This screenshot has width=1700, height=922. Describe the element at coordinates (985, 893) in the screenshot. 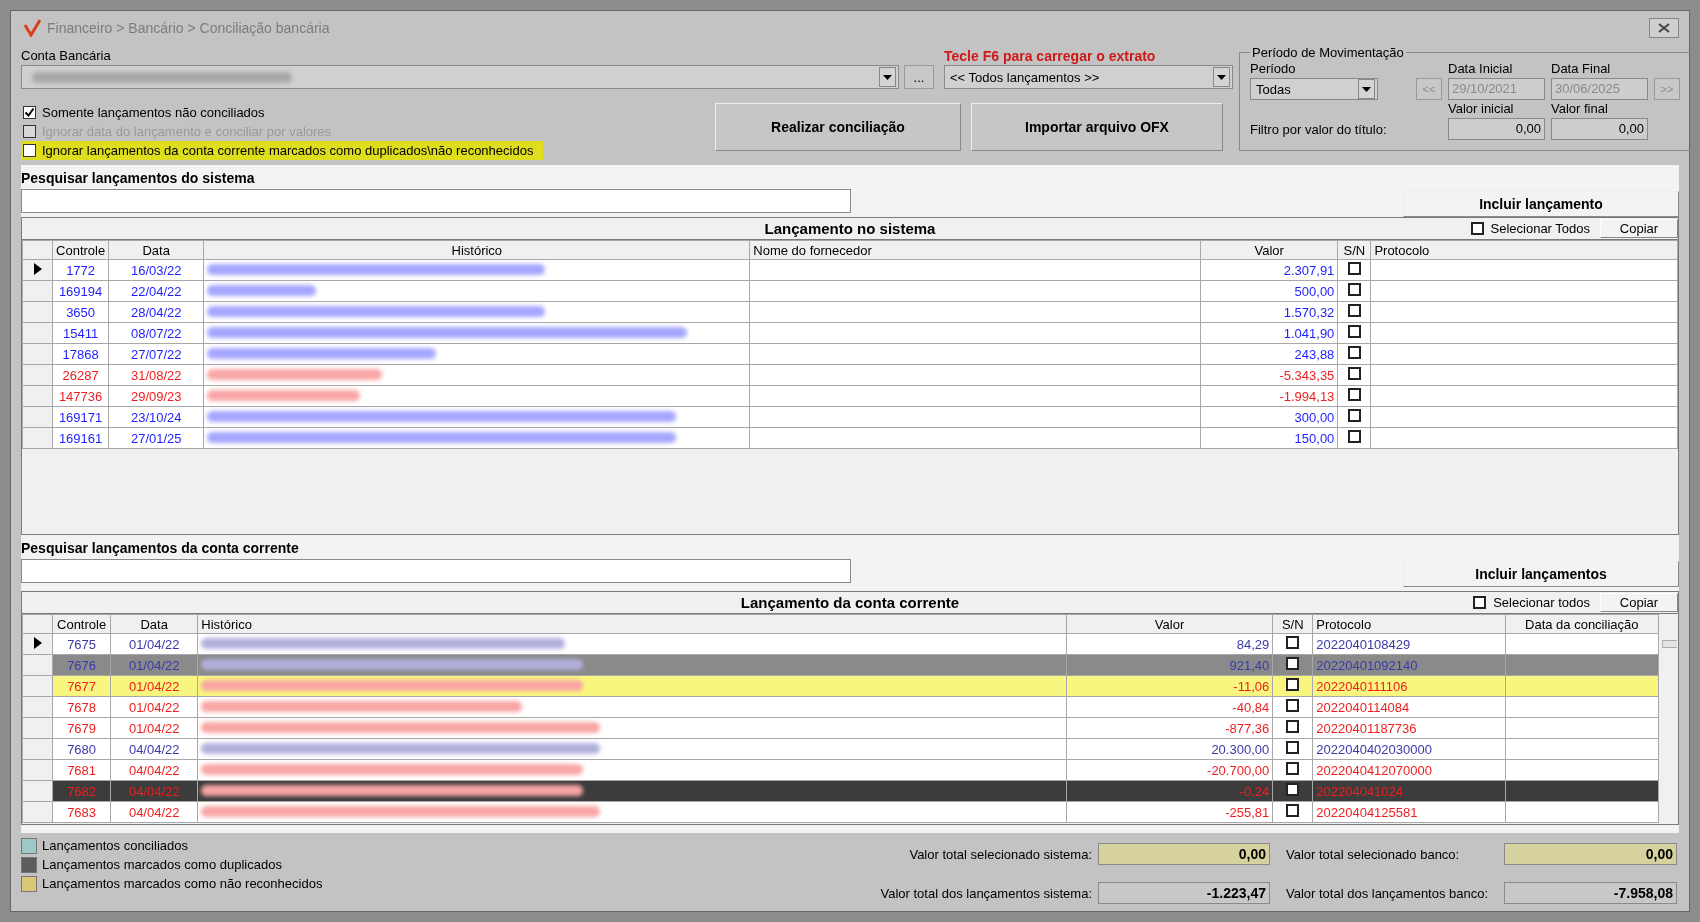

I see `total-label: Valor total dos lançamentos sistema:` at that location.